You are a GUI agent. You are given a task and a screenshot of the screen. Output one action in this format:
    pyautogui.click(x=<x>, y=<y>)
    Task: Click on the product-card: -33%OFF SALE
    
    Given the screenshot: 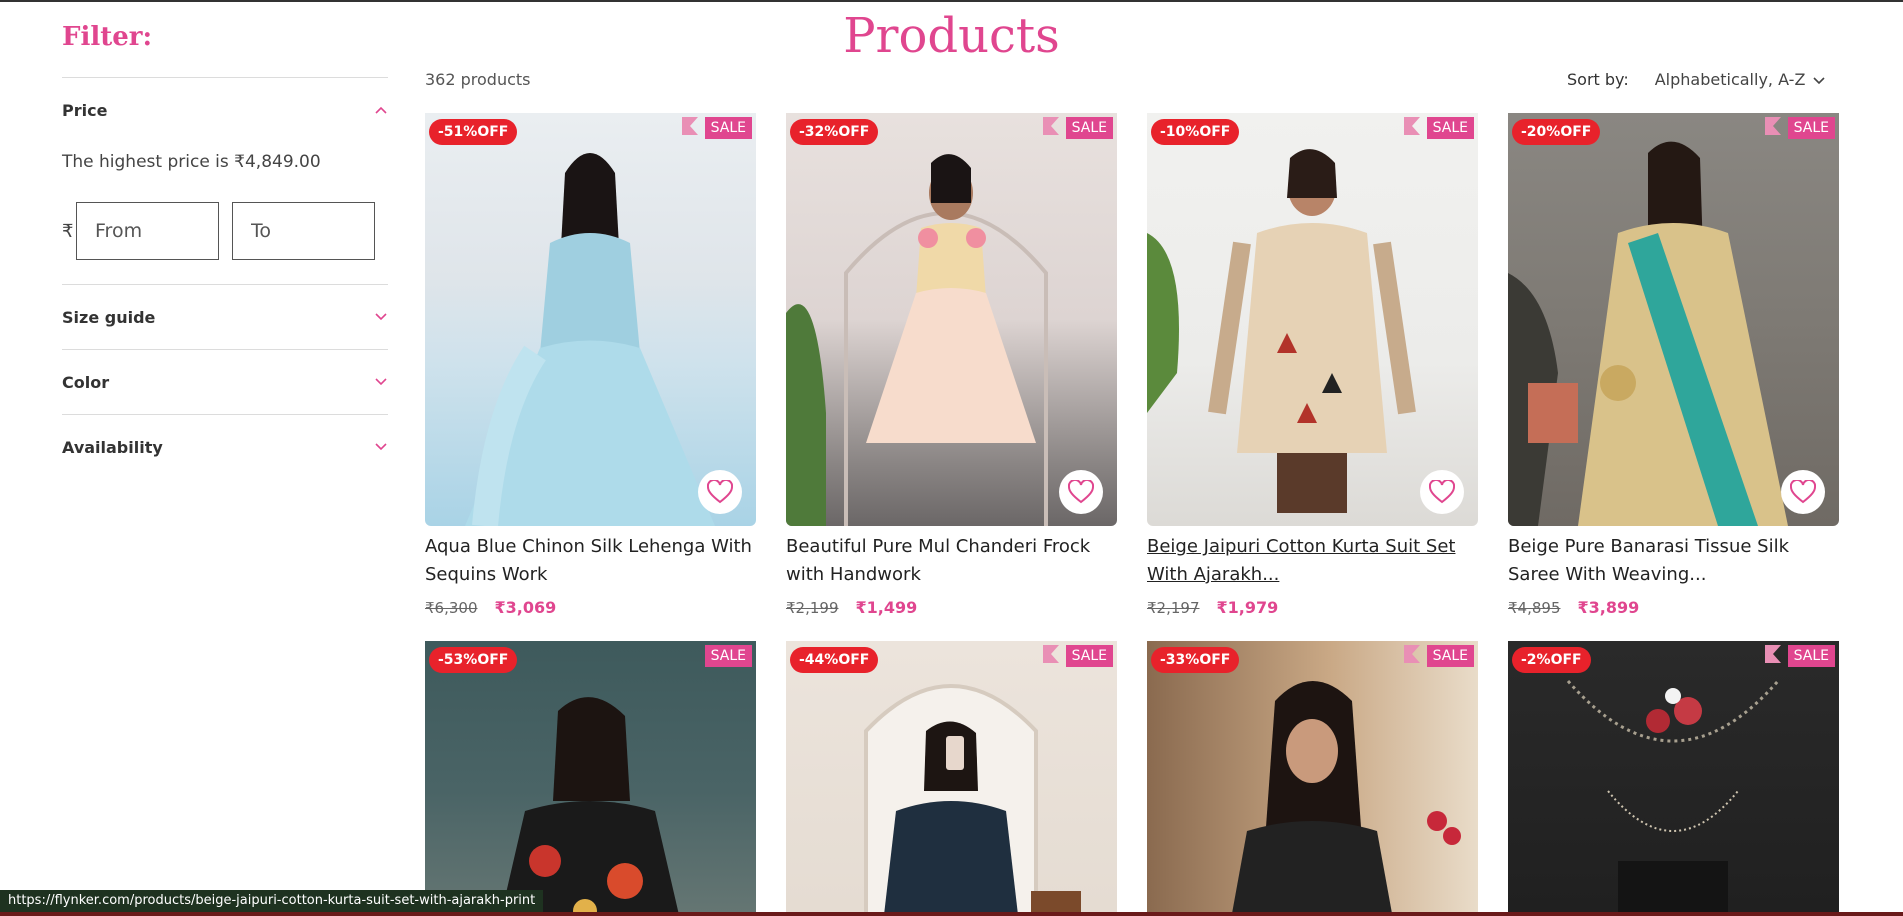 What is the action you would take?
    pyautogui.click(x=1312, y=778)
    